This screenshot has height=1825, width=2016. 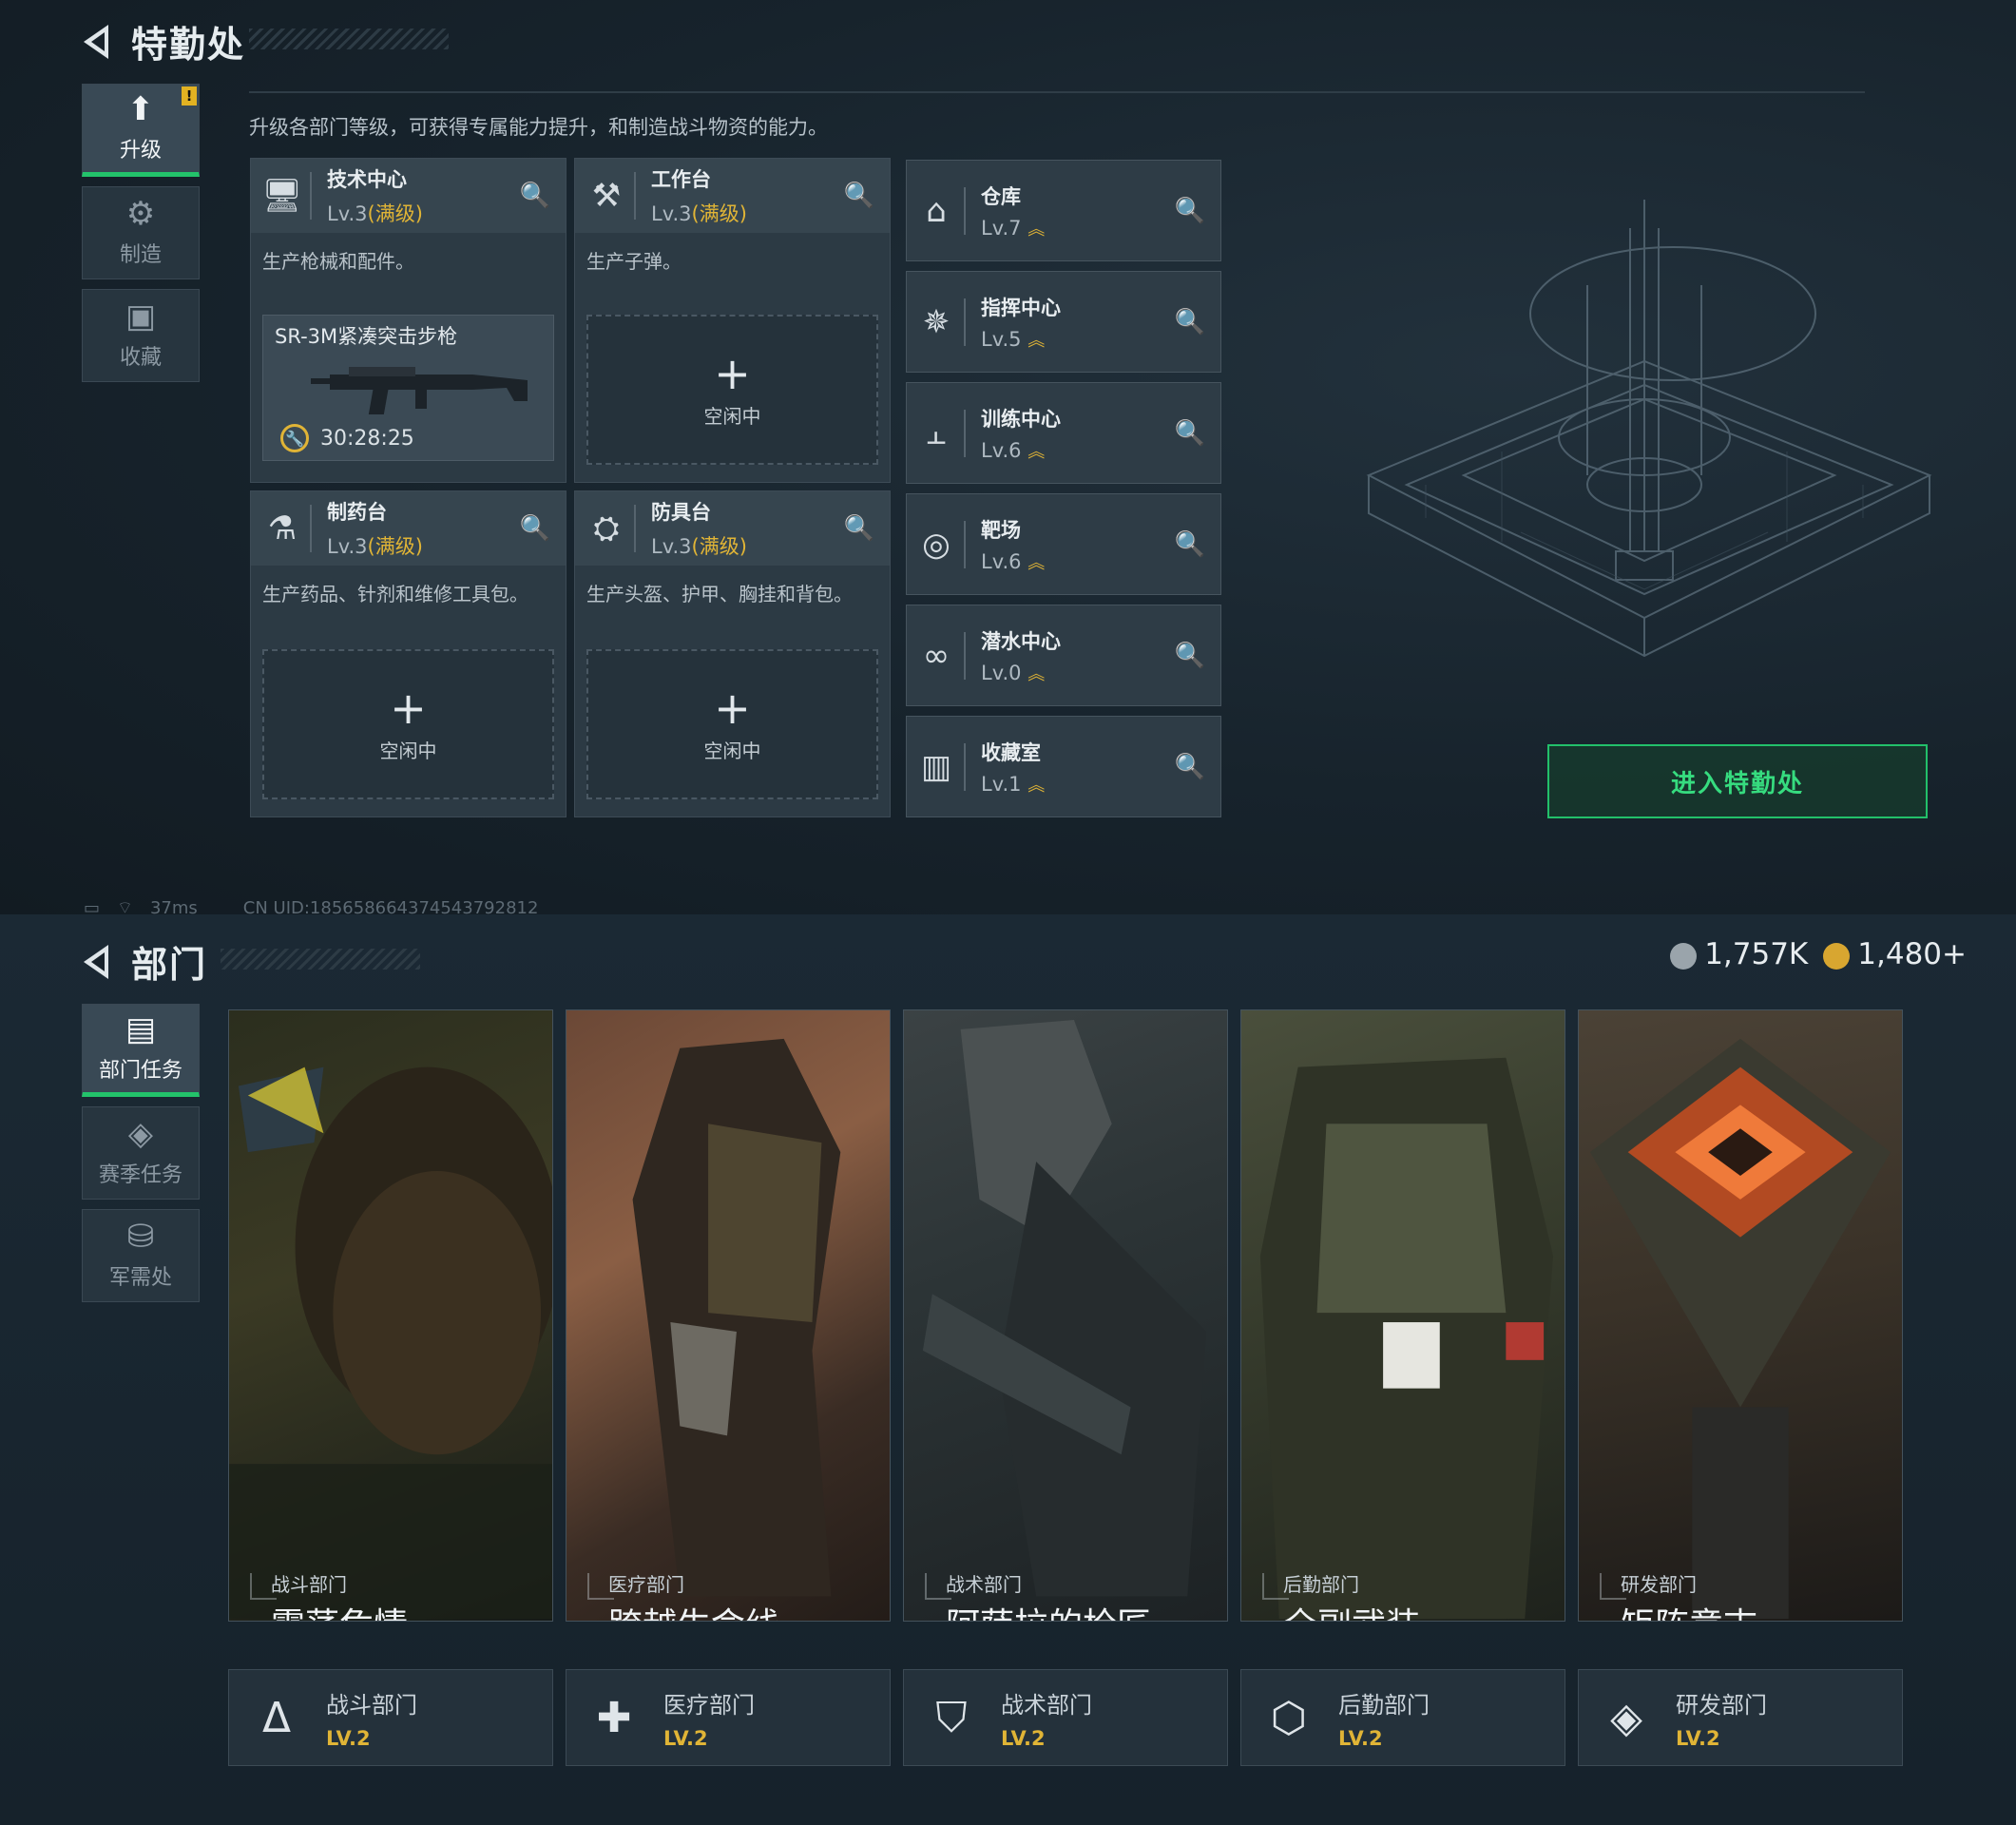 What do you see at coordinates (1740, 1329) in the screenshot?
I see `matrix-device-image` at bounding box center [1740, 1329].